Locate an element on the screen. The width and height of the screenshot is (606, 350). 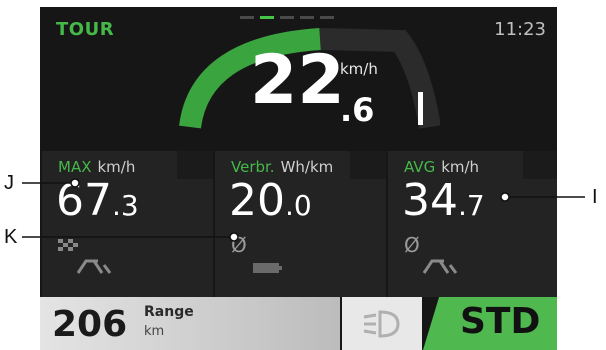
callout-j: J is located at coordinates (9, 183).